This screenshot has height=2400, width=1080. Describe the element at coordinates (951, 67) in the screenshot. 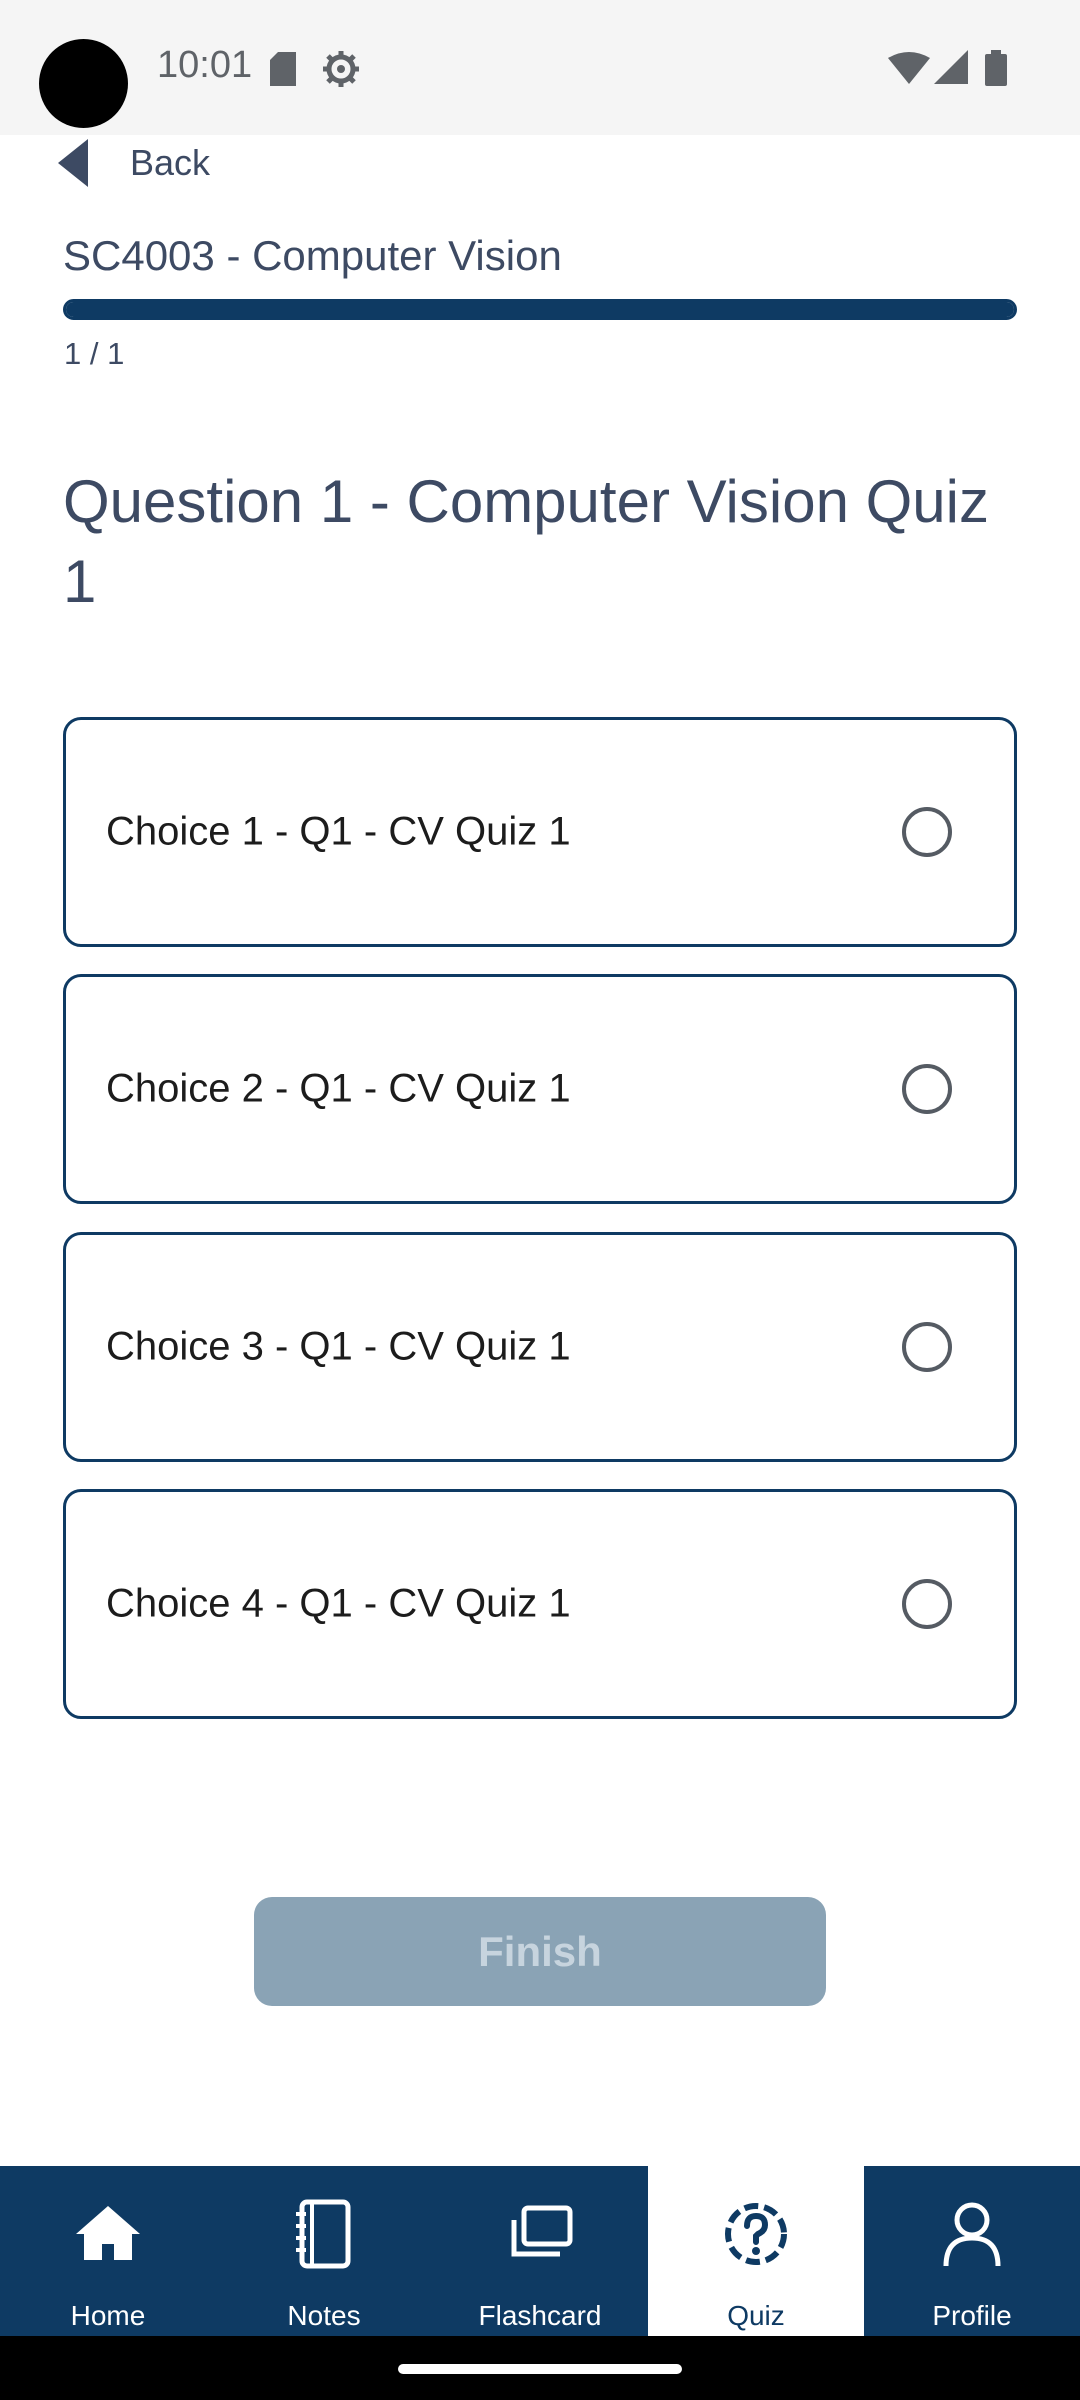

I see `signal-icon` at that location.